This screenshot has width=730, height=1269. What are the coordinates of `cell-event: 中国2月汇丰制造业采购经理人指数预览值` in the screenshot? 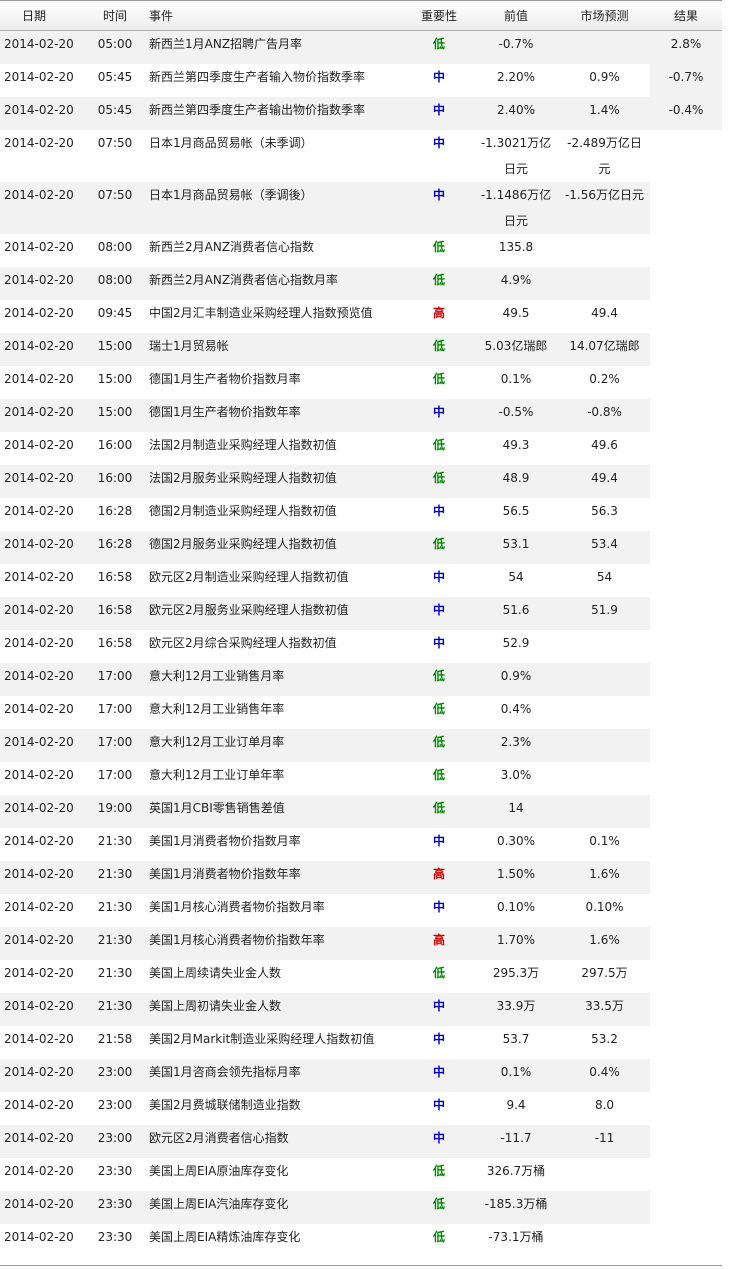 It's located at (275, 316).